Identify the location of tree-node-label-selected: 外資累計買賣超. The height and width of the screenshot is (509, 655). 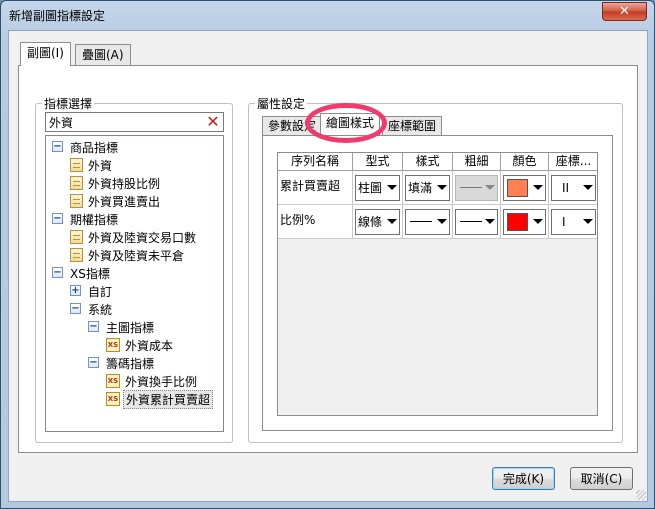
(168, 399).